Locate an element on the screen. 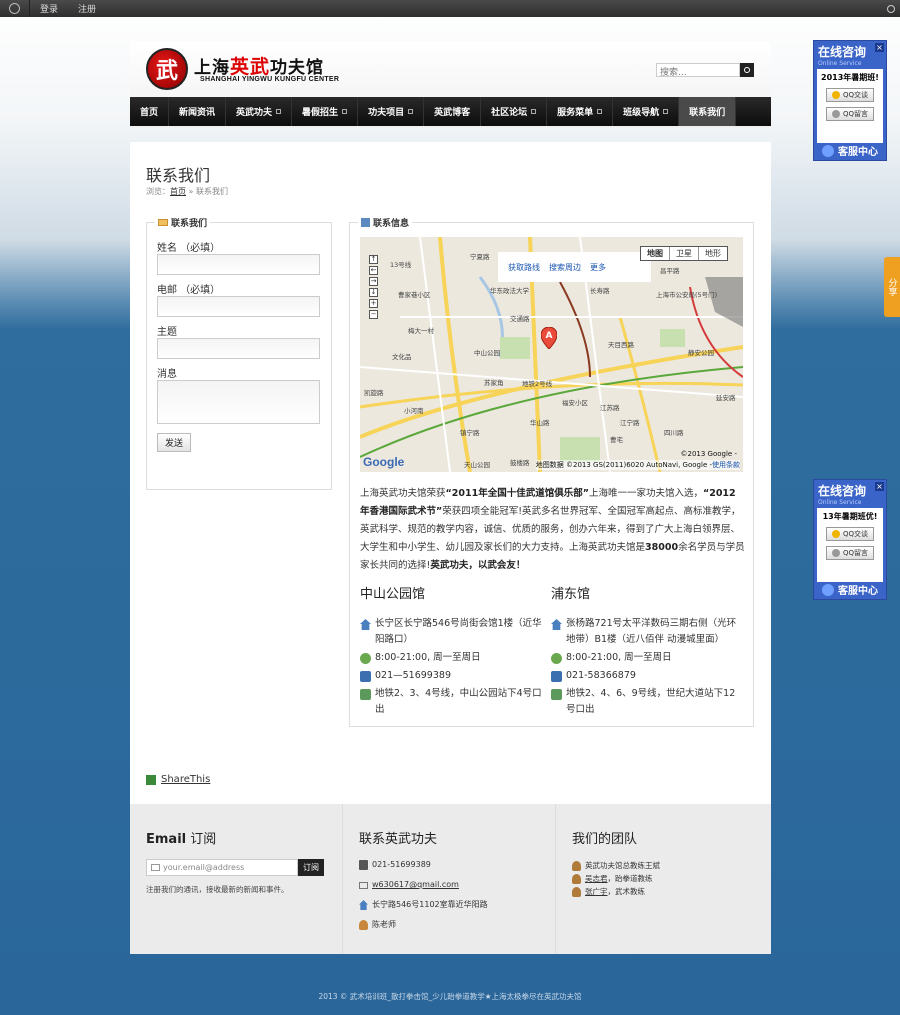 The height and width of the screenshot is (1015, 900). nav-item: 社区论坛 is located at coordinates (514, 111).